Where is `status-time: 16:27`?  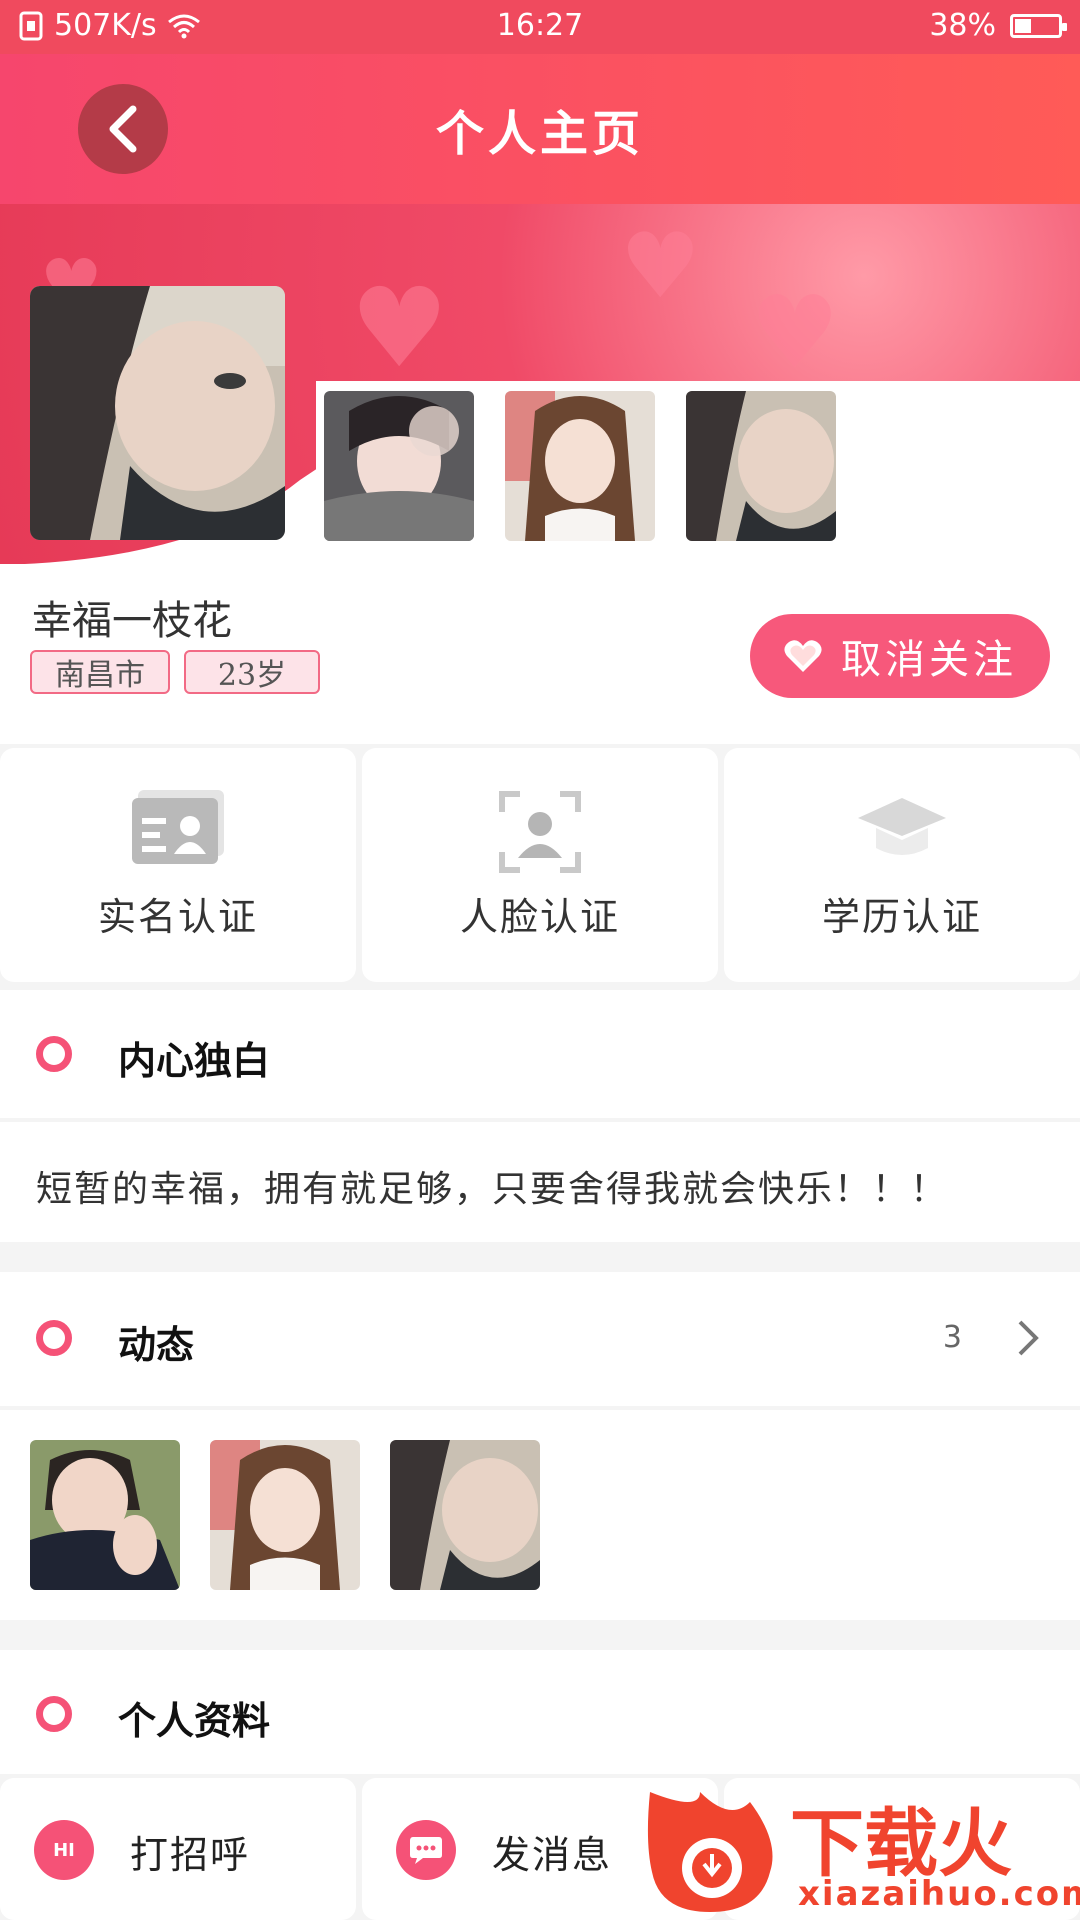
status-time: 16:27 is located at coordinates (540, 25).